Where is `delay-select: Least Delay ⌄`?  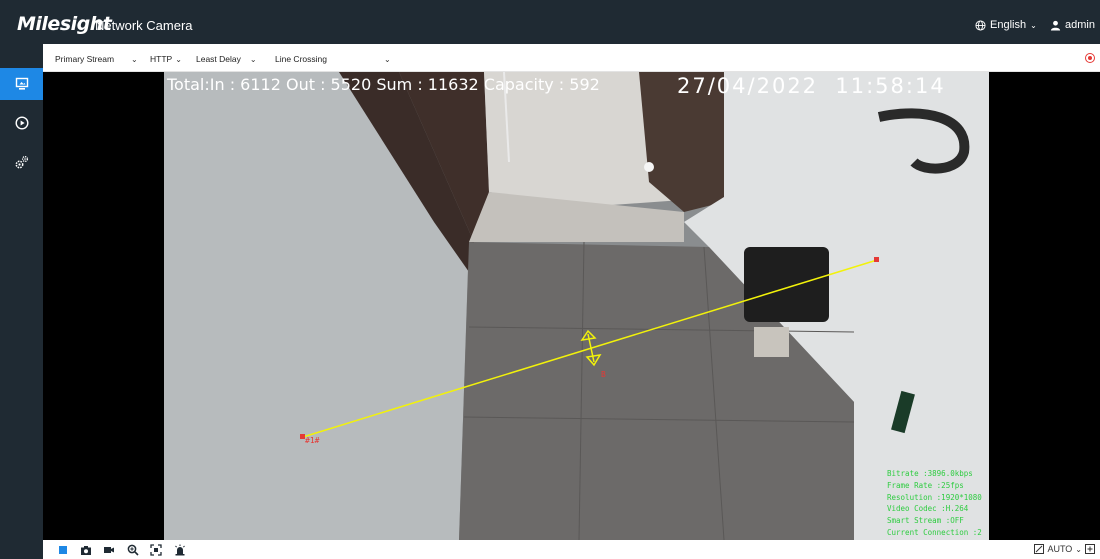
delay-select: Least Delay ⌄ is located at coordinates (226, 59).